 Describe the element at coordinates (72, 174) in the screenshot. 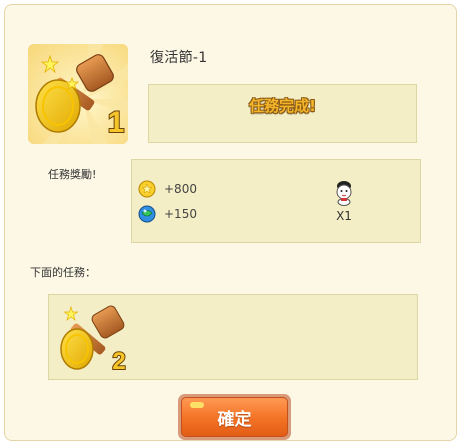

I see `reward-label: 任務獎勵!` at that location.